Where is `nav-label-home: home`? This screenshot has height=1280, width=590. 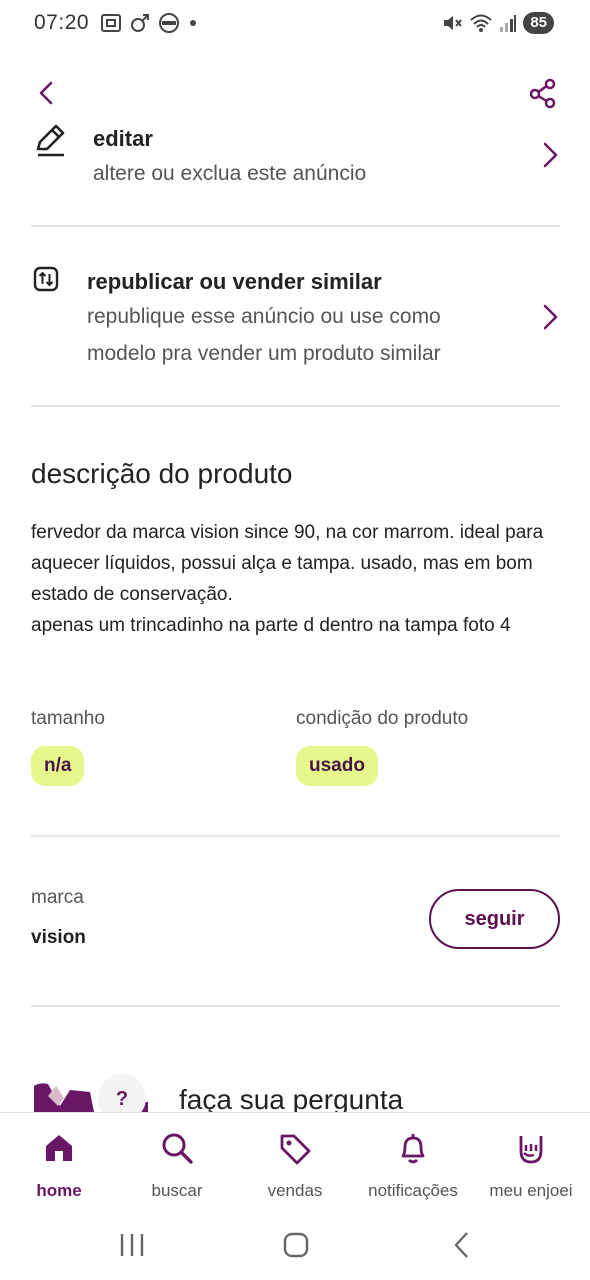
nav-label-home: home is located at coordinates (59, 1190).